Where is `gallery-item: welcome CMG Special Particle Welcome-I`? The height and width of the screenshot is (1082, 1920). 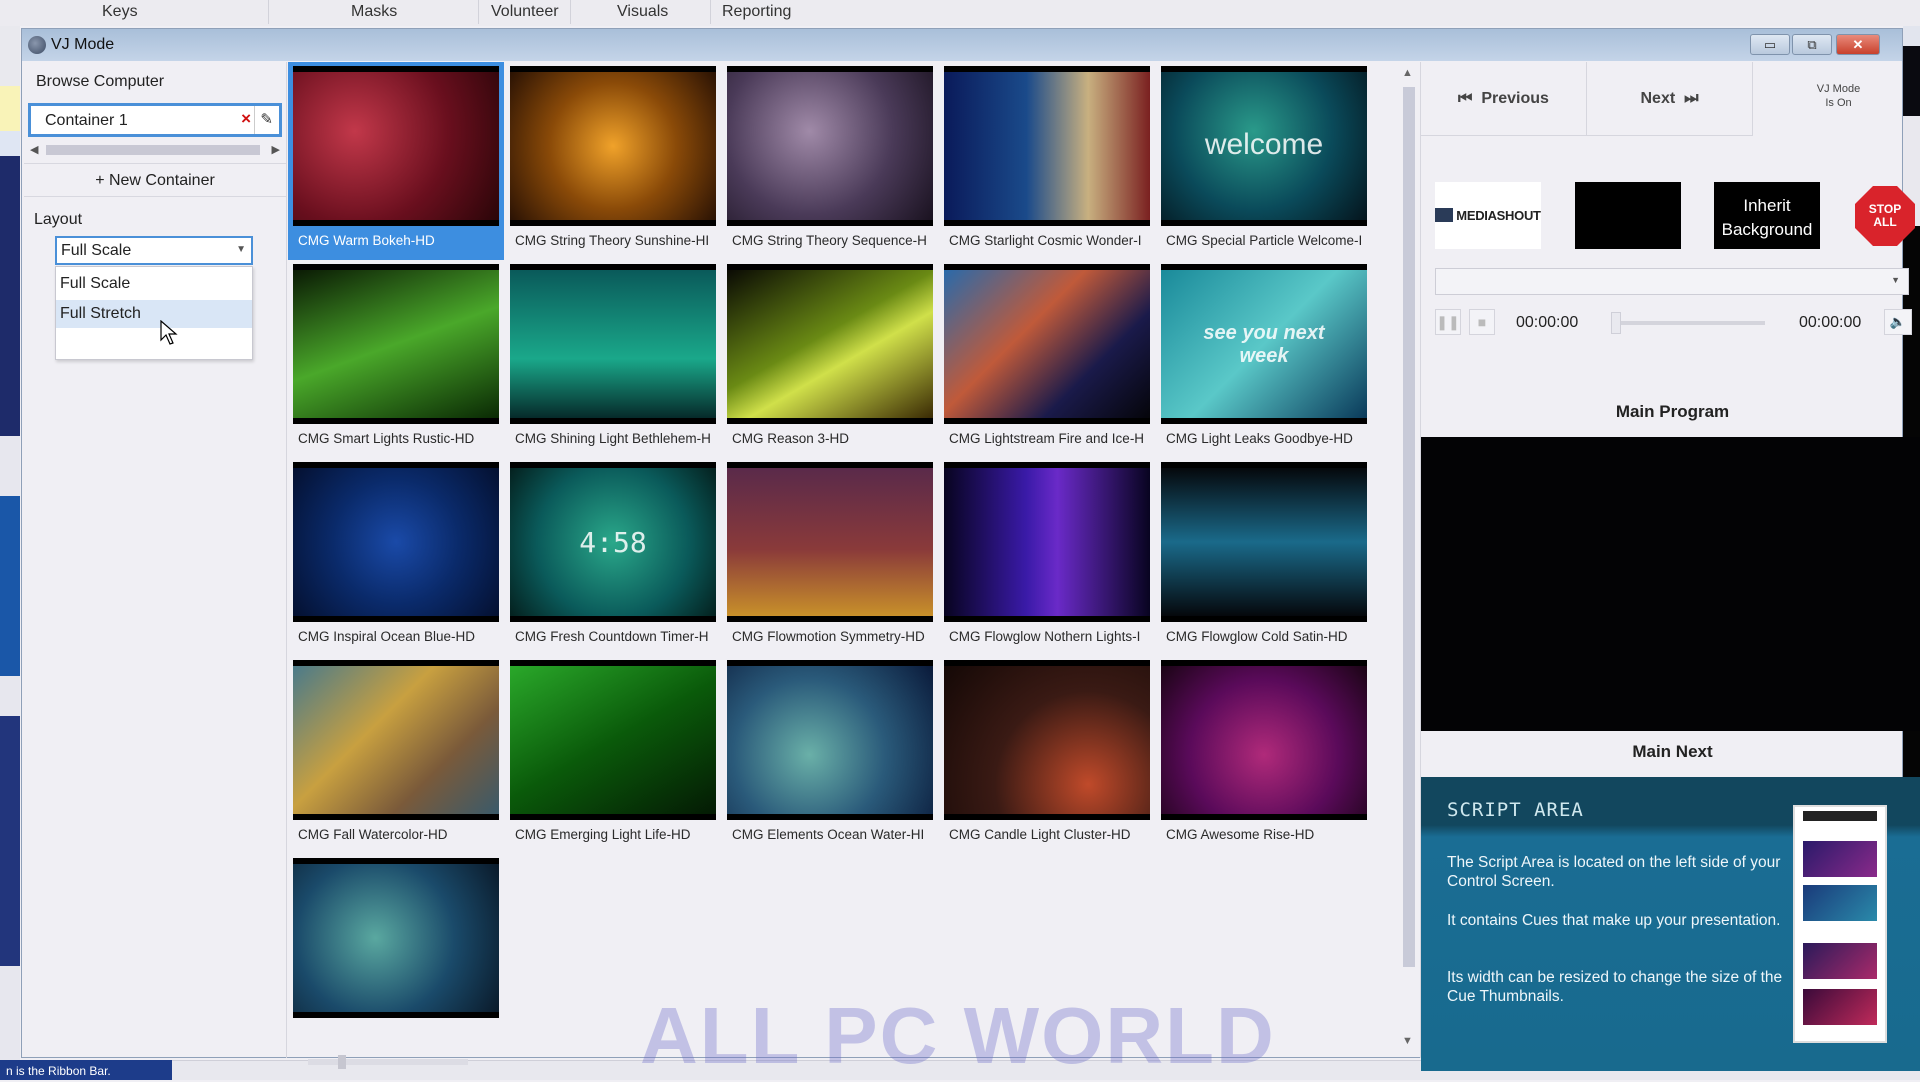 gallery-item: welcome CMG Special Particle Welcome-I is located at coordinates (1264, 161).